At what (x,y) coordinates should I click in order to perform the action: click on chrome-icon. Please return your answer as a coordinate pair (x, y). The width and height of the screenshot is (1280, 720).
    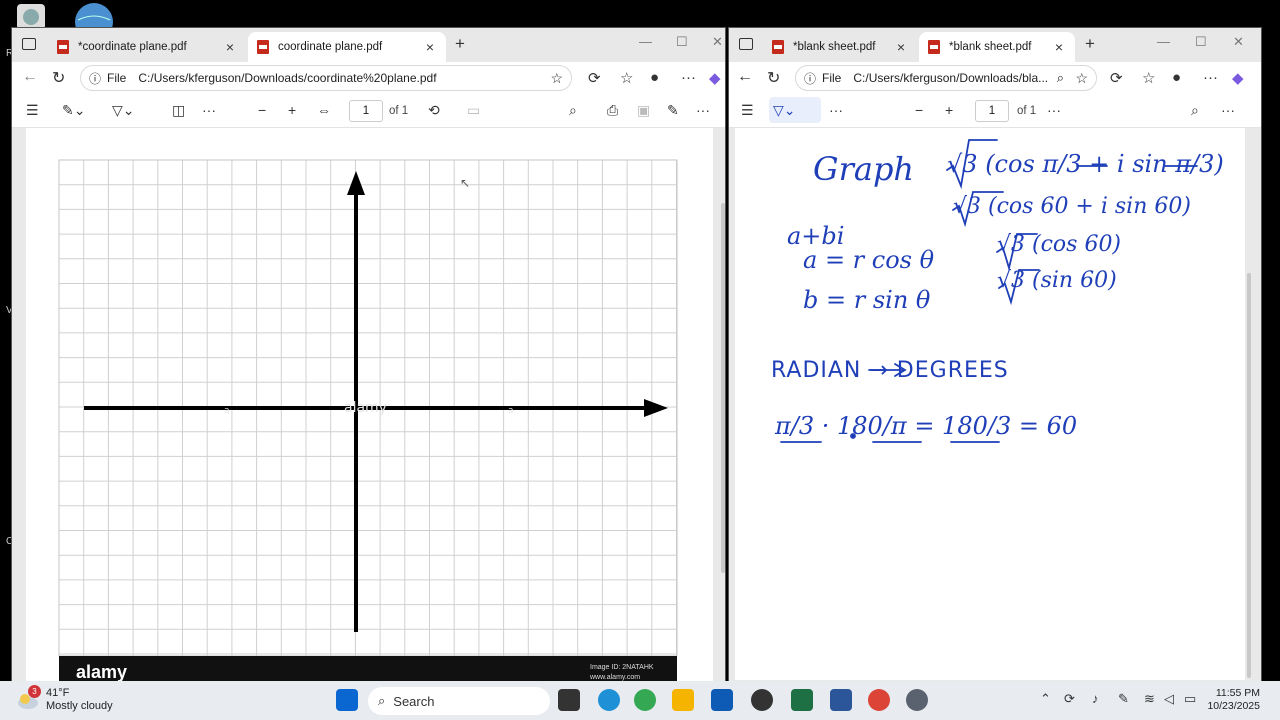
    Looking at the image, I should click on (645, 700).